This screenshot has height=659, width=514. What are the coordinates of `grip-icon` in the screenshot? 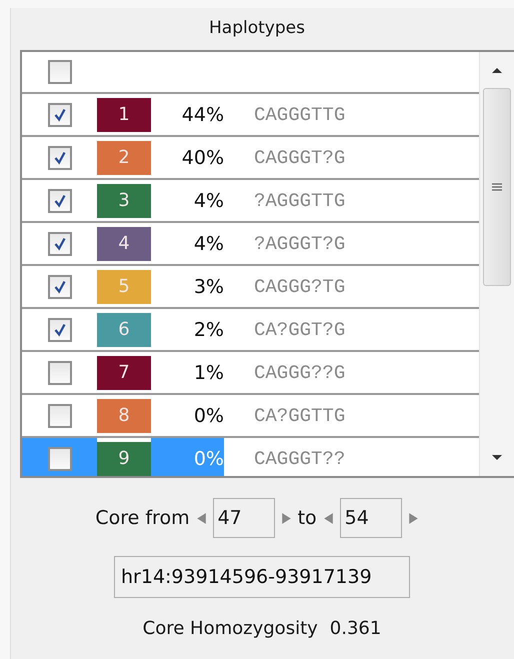 It's located at (497, 187).